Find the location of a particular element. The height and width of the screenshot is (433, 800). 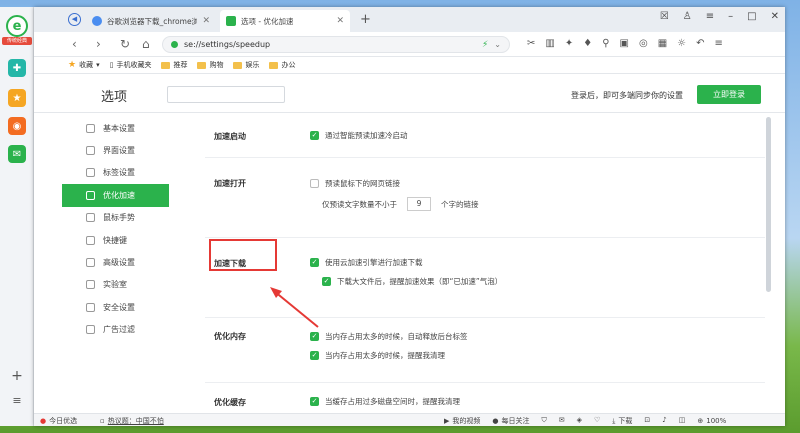

speedup-icon is located at coordinates (90, 195).